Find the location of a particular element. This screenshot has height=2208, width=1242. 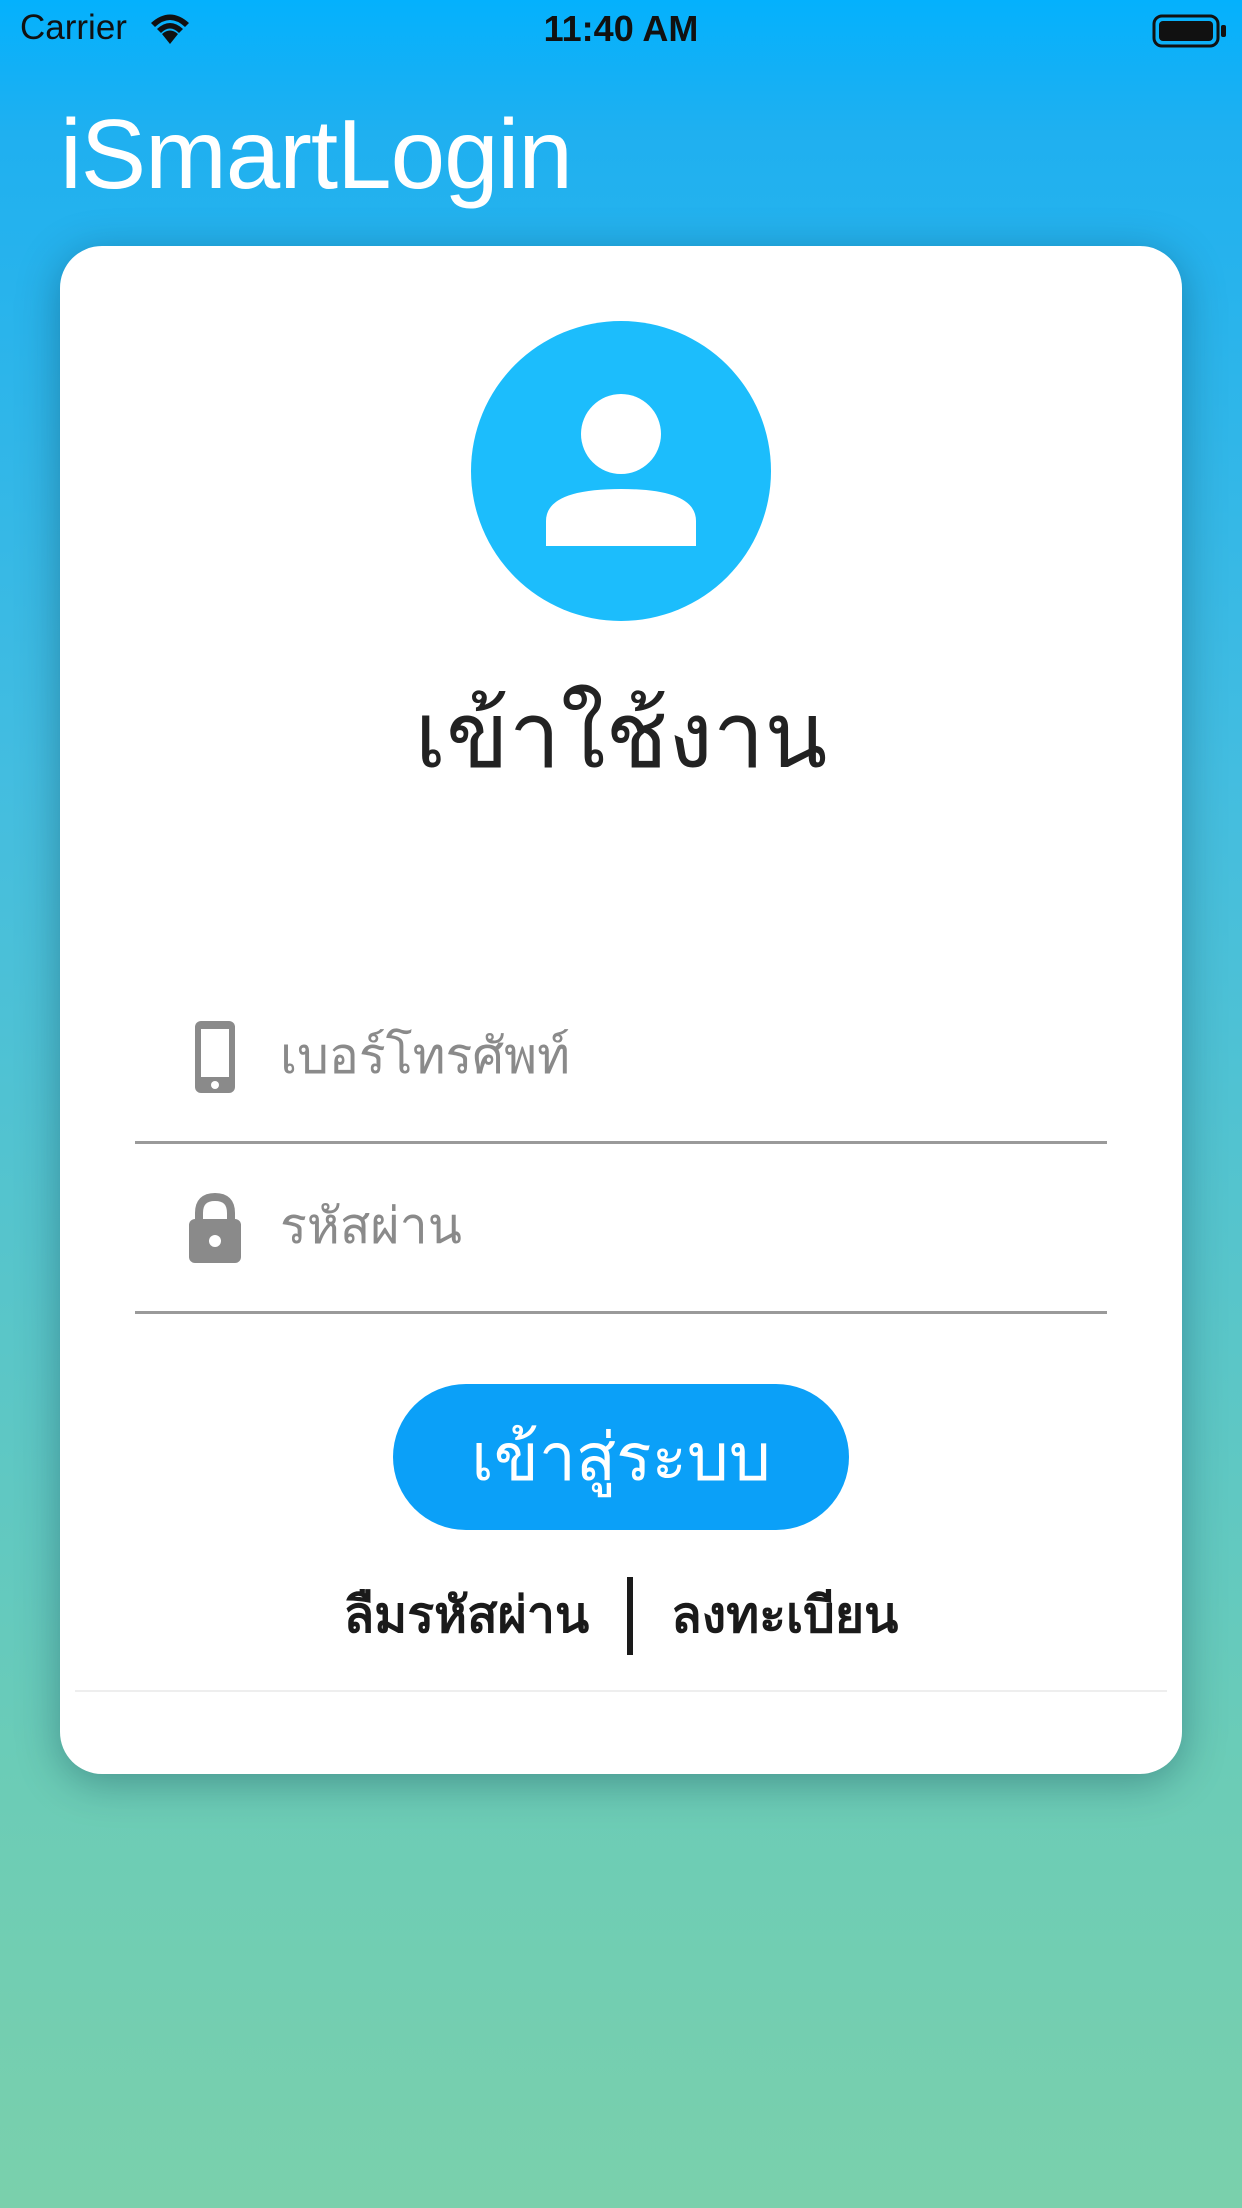

register-link: ลงทะเบียน is located at coordinates (784, 1615).